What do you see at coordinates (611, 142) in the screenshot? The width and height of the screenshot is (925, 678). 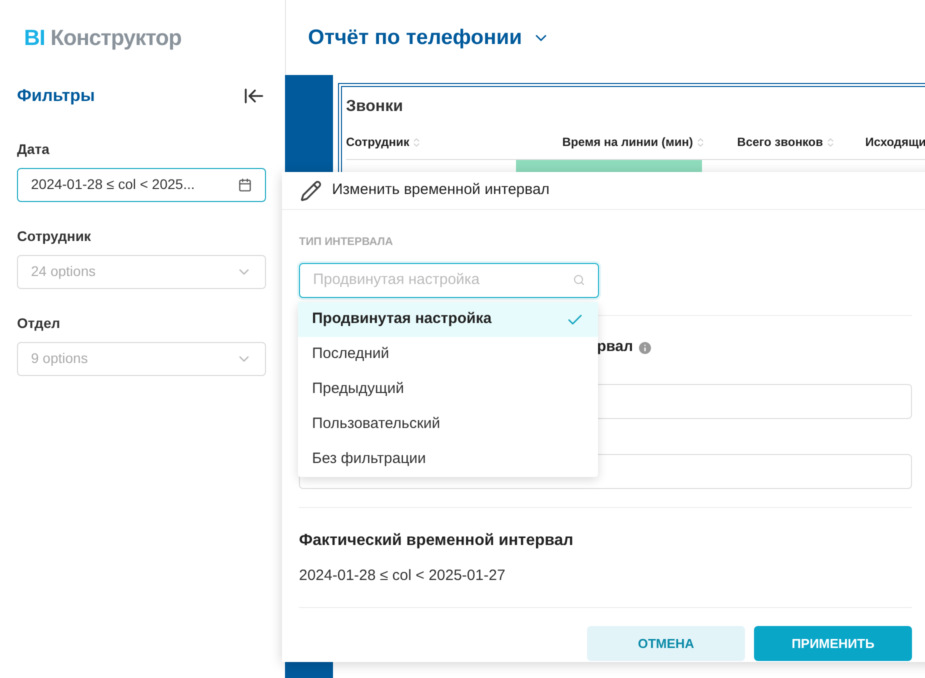 I see `column-header: Время на линии (мин)` at bounding box center [611, 142].